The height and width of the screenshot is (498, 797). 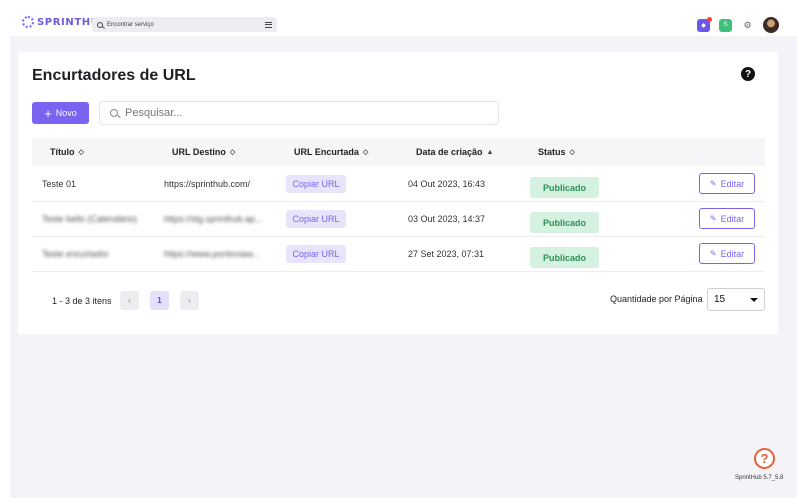 What do you see at coordinates (447, 184) in the screenshot?
I see `row-date: 04 Out 2023, 16:43` at bounding box center [447, 184].